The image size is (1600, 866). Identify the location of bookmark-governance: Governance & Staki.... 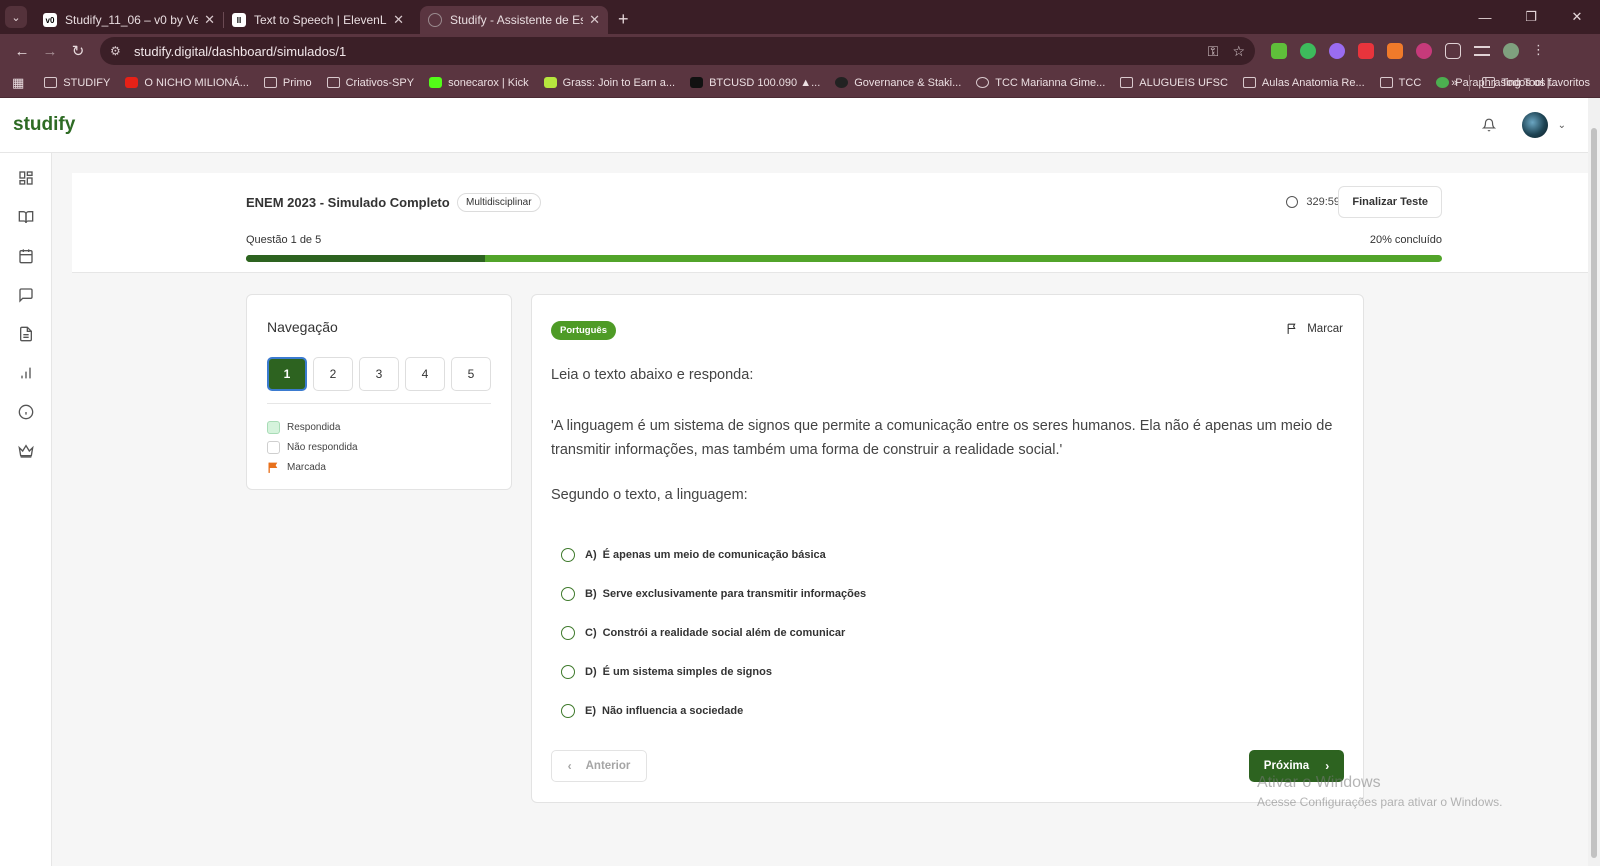
(898, 83).